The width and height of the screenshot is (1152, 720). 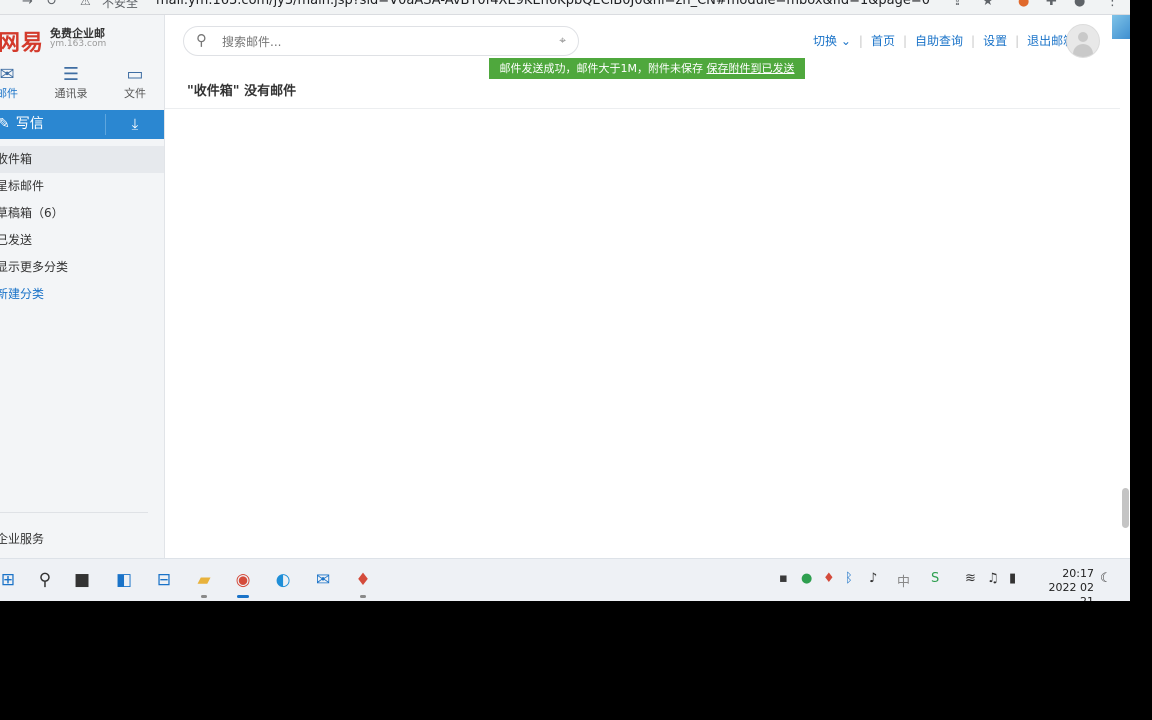 I want to click on app-icon: ⊟, so click(x=164, y=580).